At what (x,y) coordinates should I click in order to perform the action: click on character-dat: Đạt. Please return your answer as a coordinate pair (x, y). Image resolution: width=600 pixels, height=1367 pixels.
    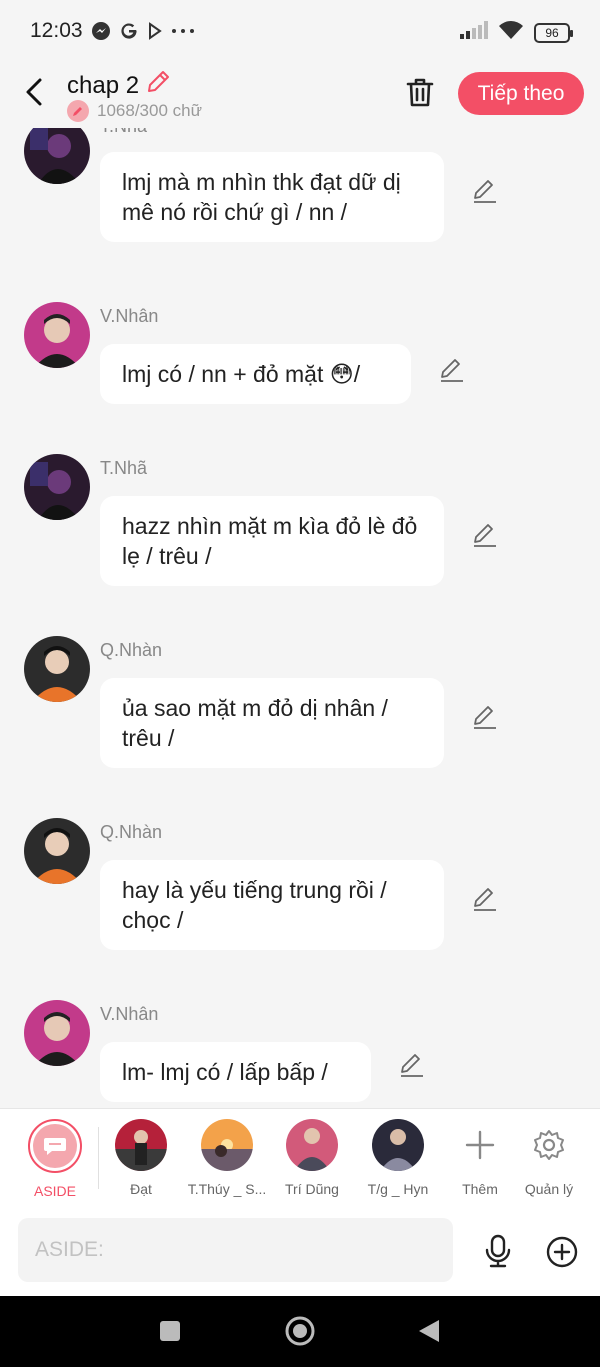
    Looking at the image, I should click on (141, 1158).